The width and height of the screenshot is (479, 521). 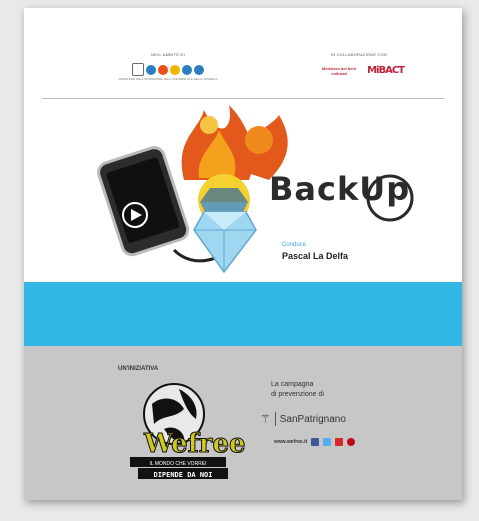 I want to click on sponsor-logo: ⚚ SanPatrignano, so click(x=303, y=419).